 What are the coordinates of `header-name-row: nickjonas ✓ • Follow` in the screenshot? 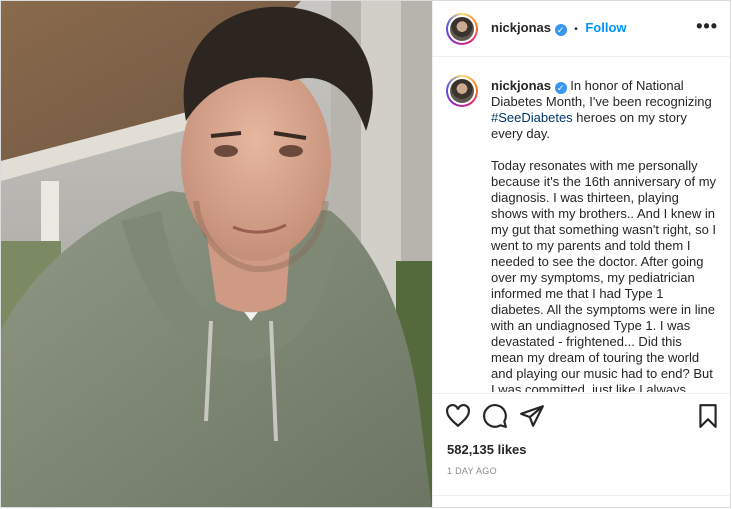 It's located at (559, 28).